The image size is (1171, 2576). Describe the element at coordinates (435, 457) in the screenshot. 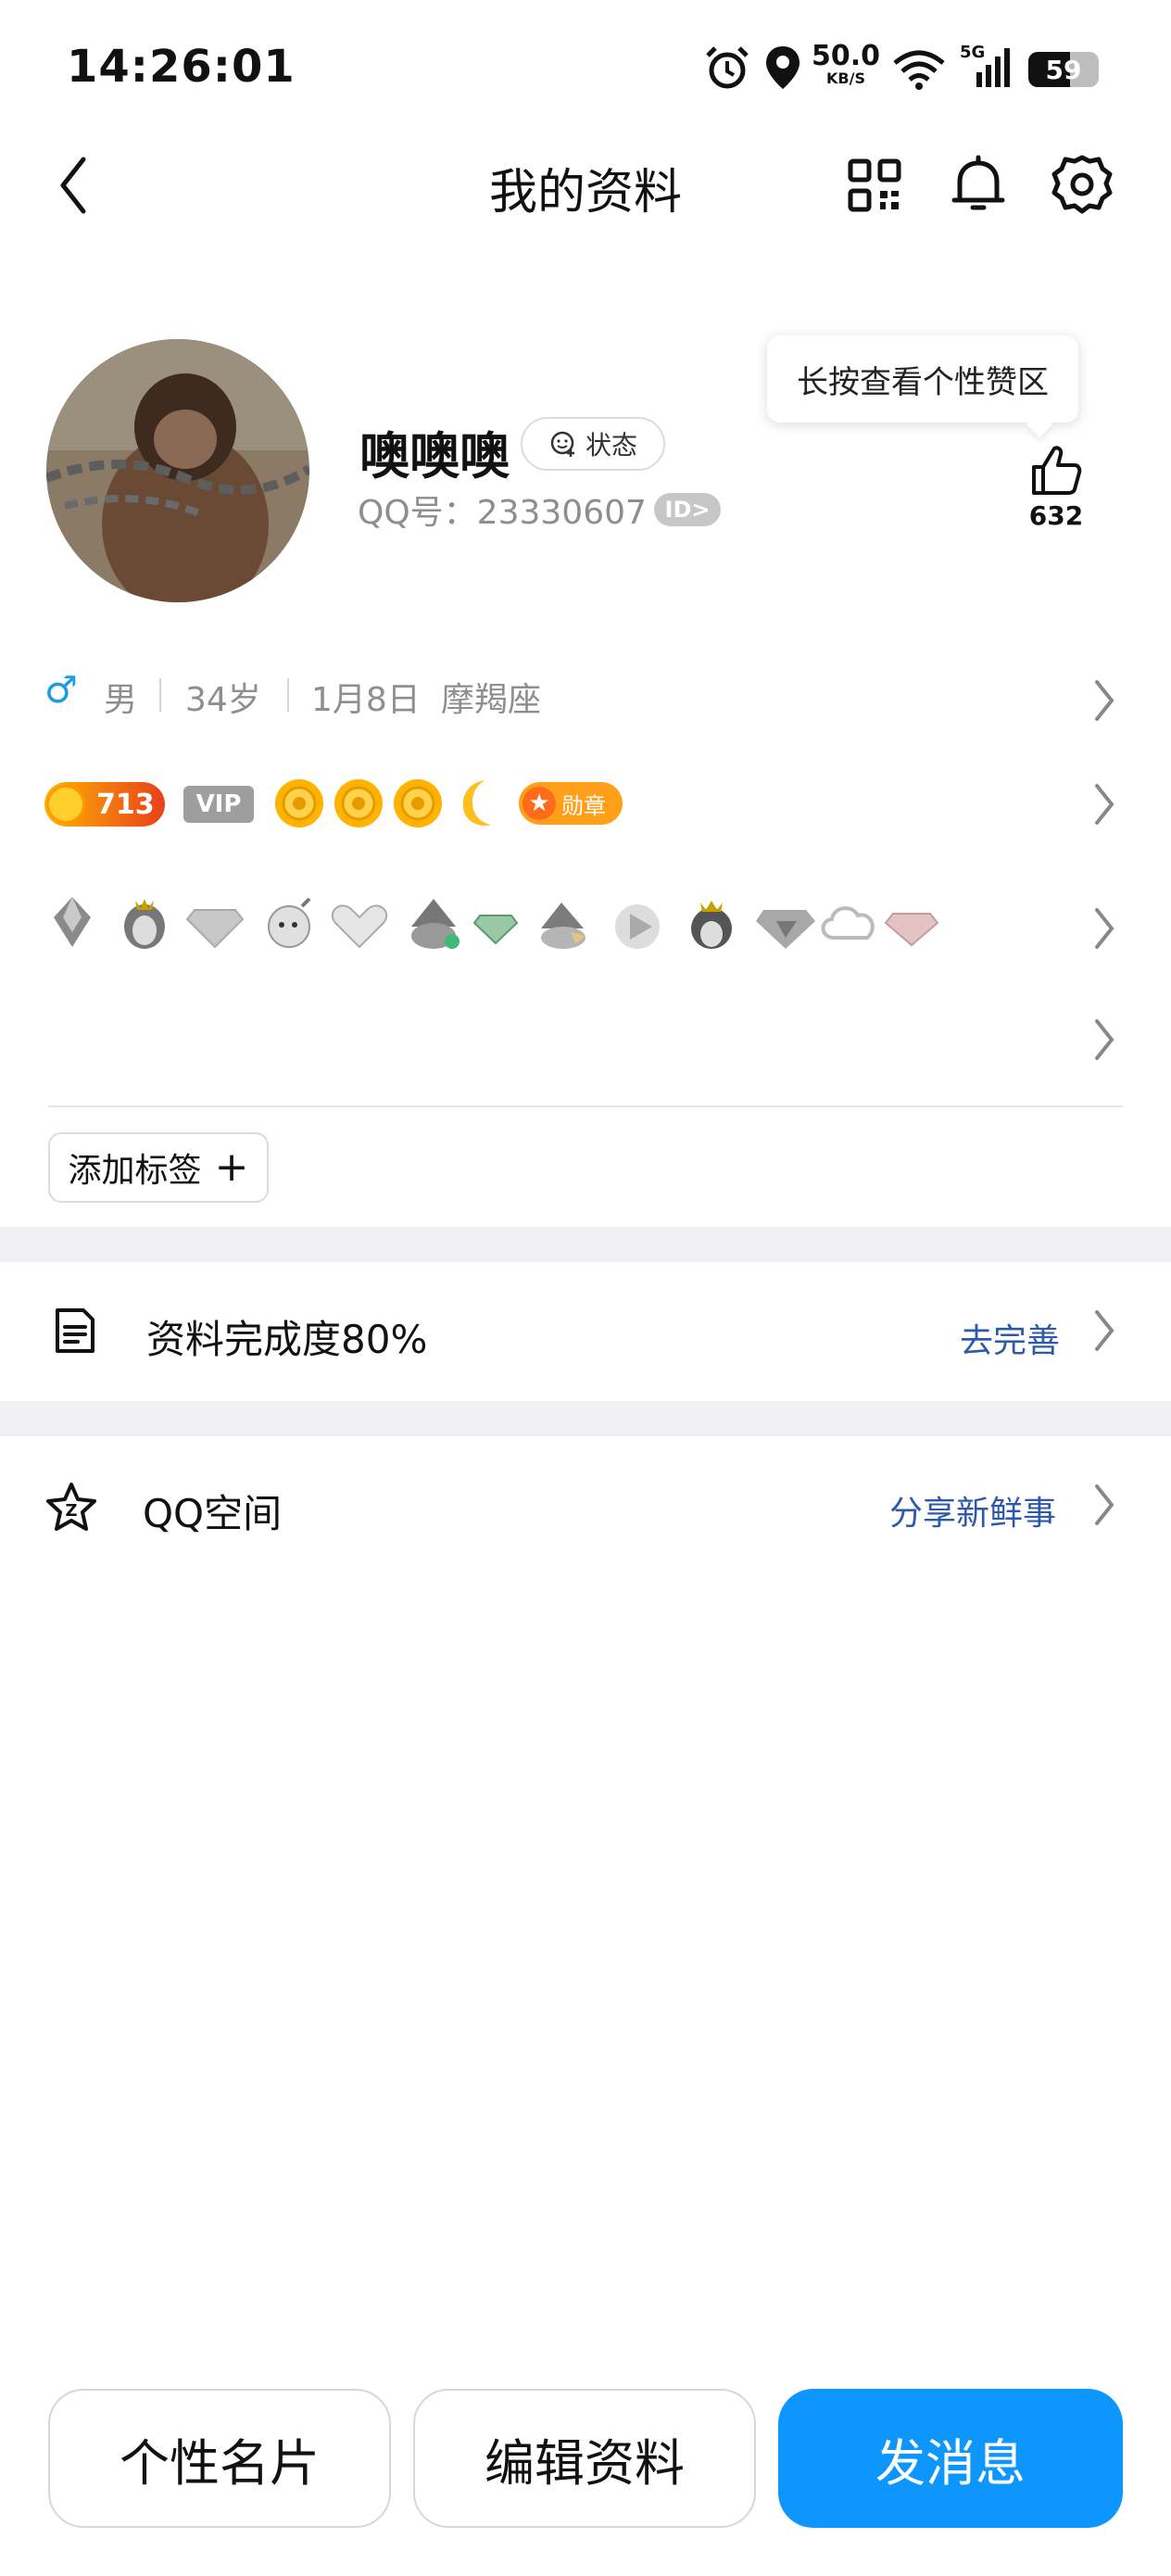

I see `nickname: 噢噢噢` at that location.